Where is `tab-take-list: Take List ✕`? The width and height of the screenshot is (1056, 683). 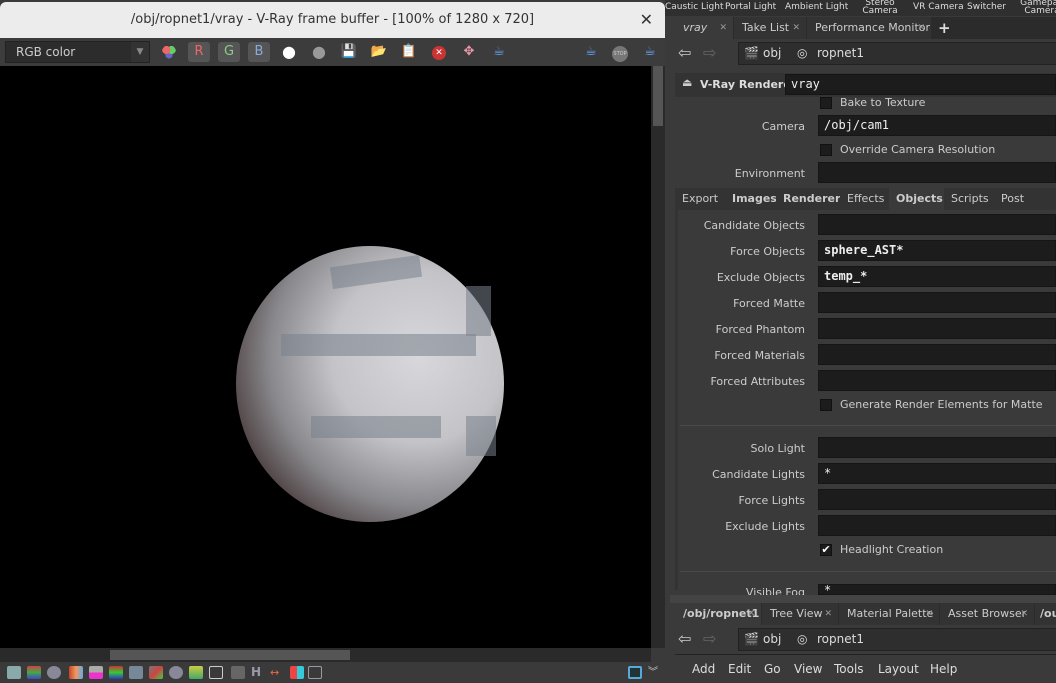 tab-take-list: Take List ✕ is located at coordinates (770, 28).